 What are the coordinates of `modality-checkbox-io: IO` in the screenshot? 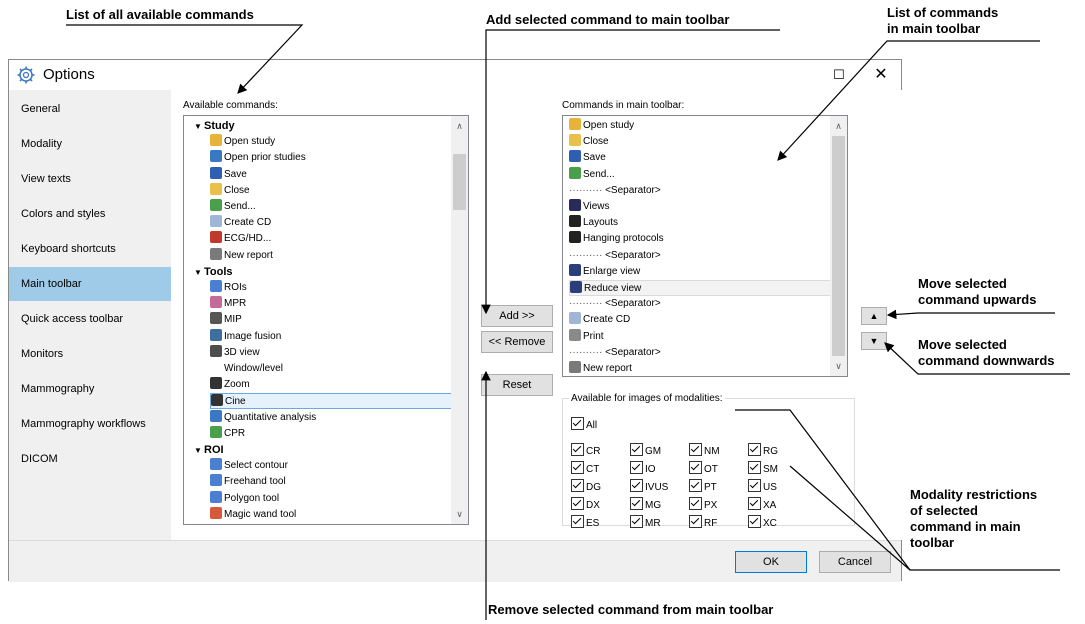 It's located at (643, 469).